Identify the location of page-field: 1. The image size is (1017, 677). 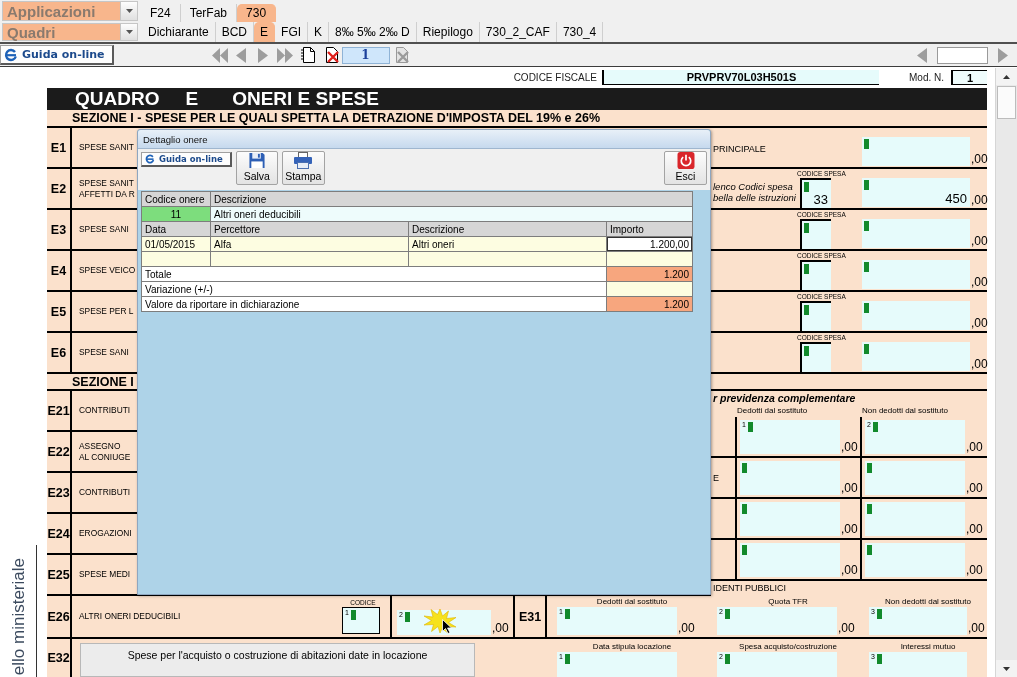
(365, 55).